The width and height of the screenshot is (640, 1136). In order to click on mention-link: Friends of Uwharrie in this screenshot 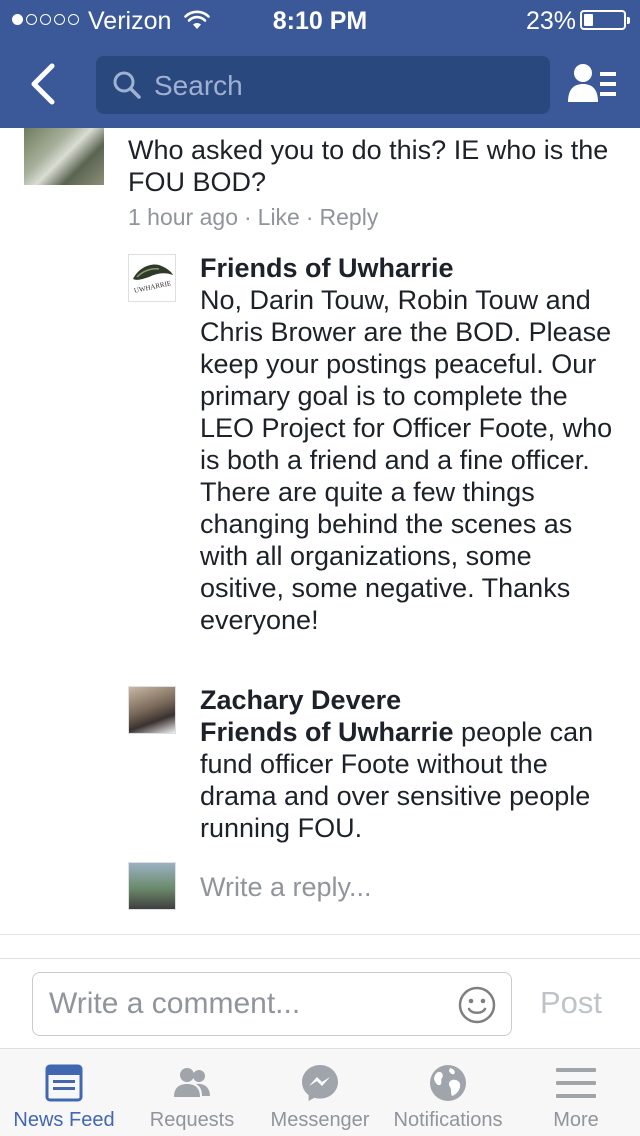, I will do `click(327, 732)`.